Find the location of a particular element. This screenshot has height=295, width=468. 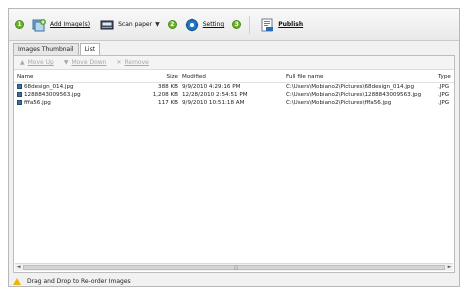

publish-button: Publish is located at coordinates (281, 25).